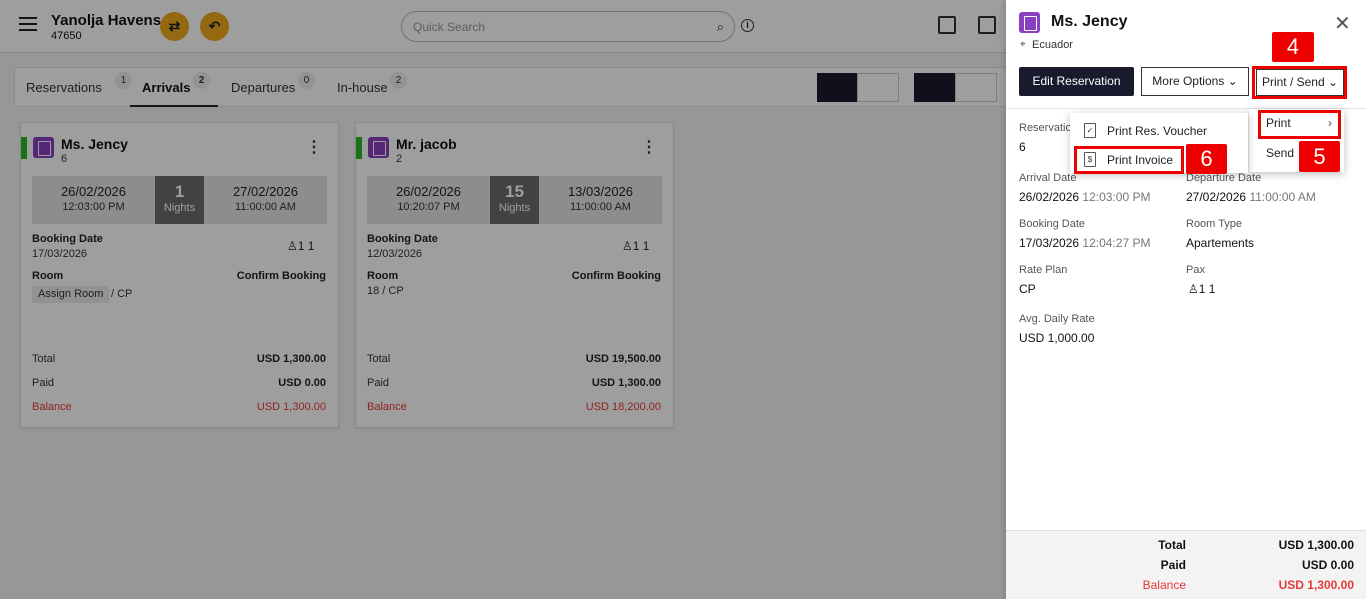  What do you see at coordinates (1076, 81) in the screenshot?
I see `edit-reservation-button: Edit Reservation` at bounding box center [1076, 81].